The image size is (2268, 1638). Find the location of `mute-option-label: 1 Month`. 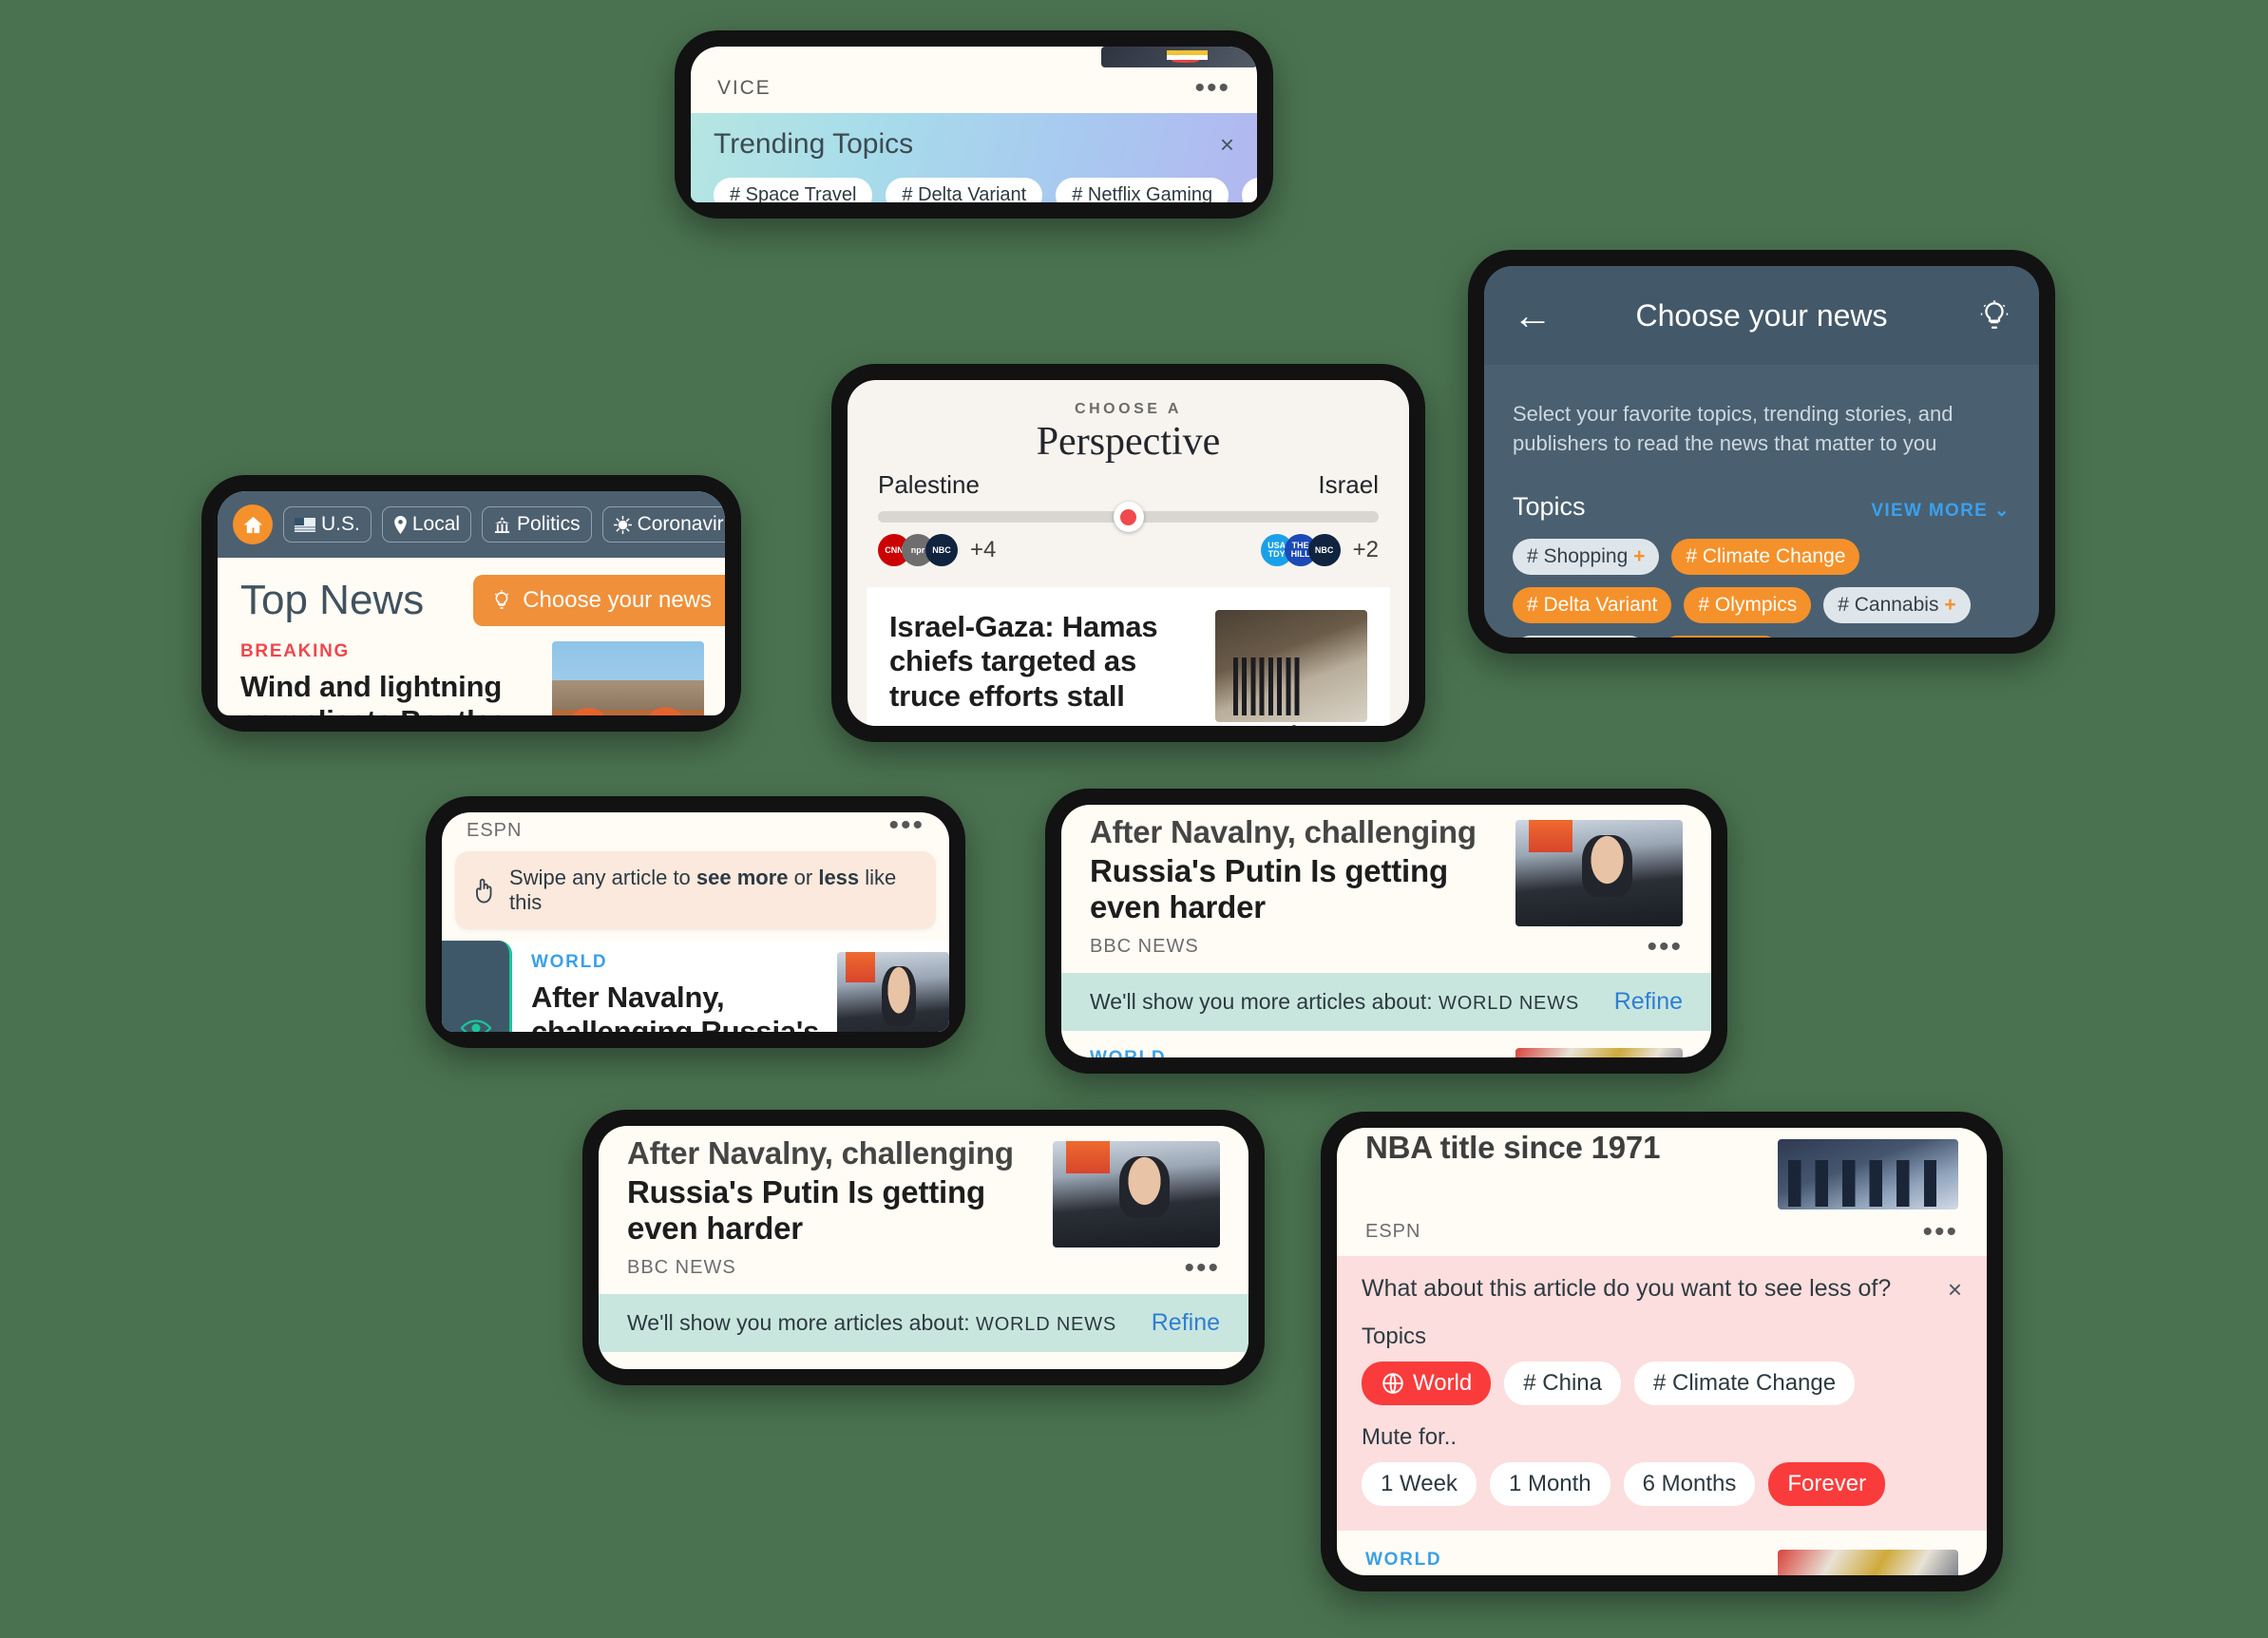

mute-option-label: 1 Month is located at coordinates (1549, 1483).